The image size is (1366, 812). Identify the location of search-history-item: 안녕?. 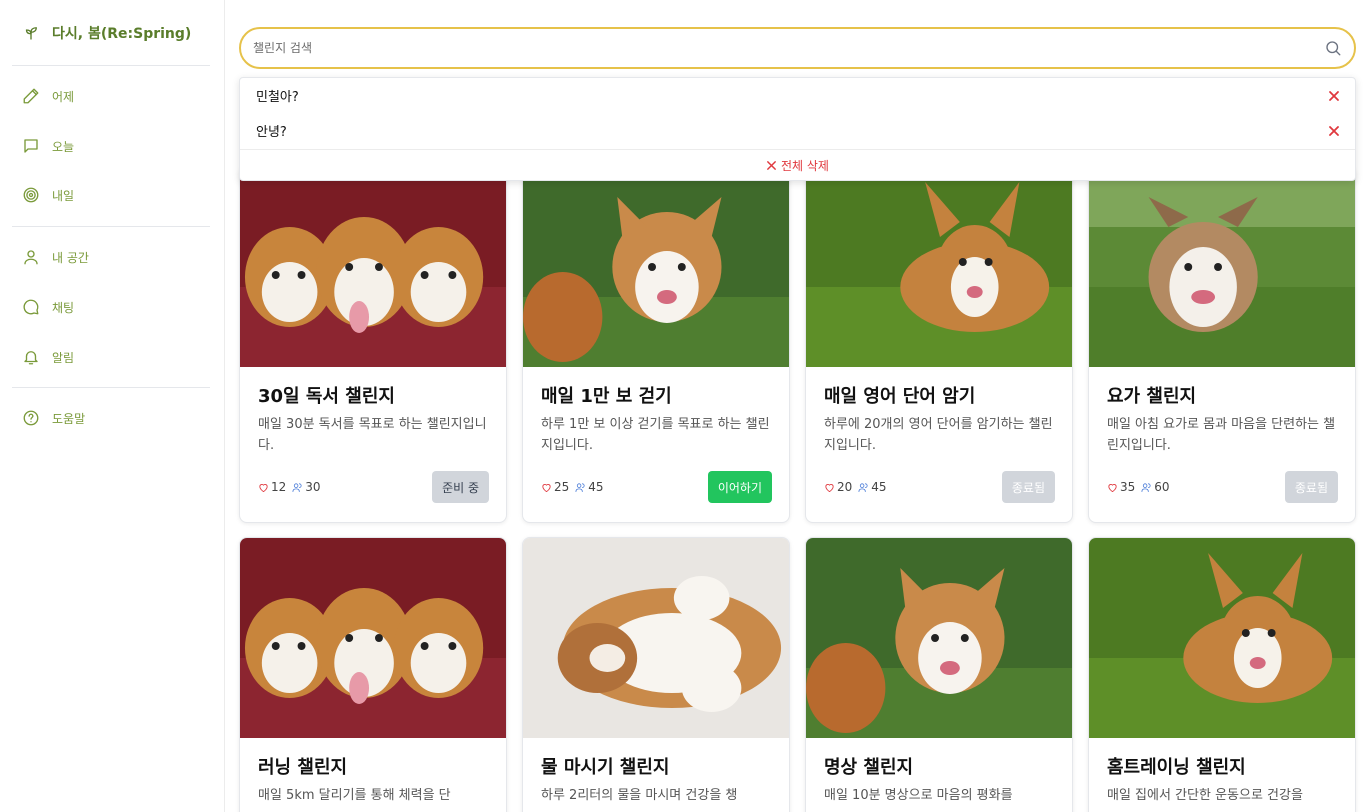
(797, 130).